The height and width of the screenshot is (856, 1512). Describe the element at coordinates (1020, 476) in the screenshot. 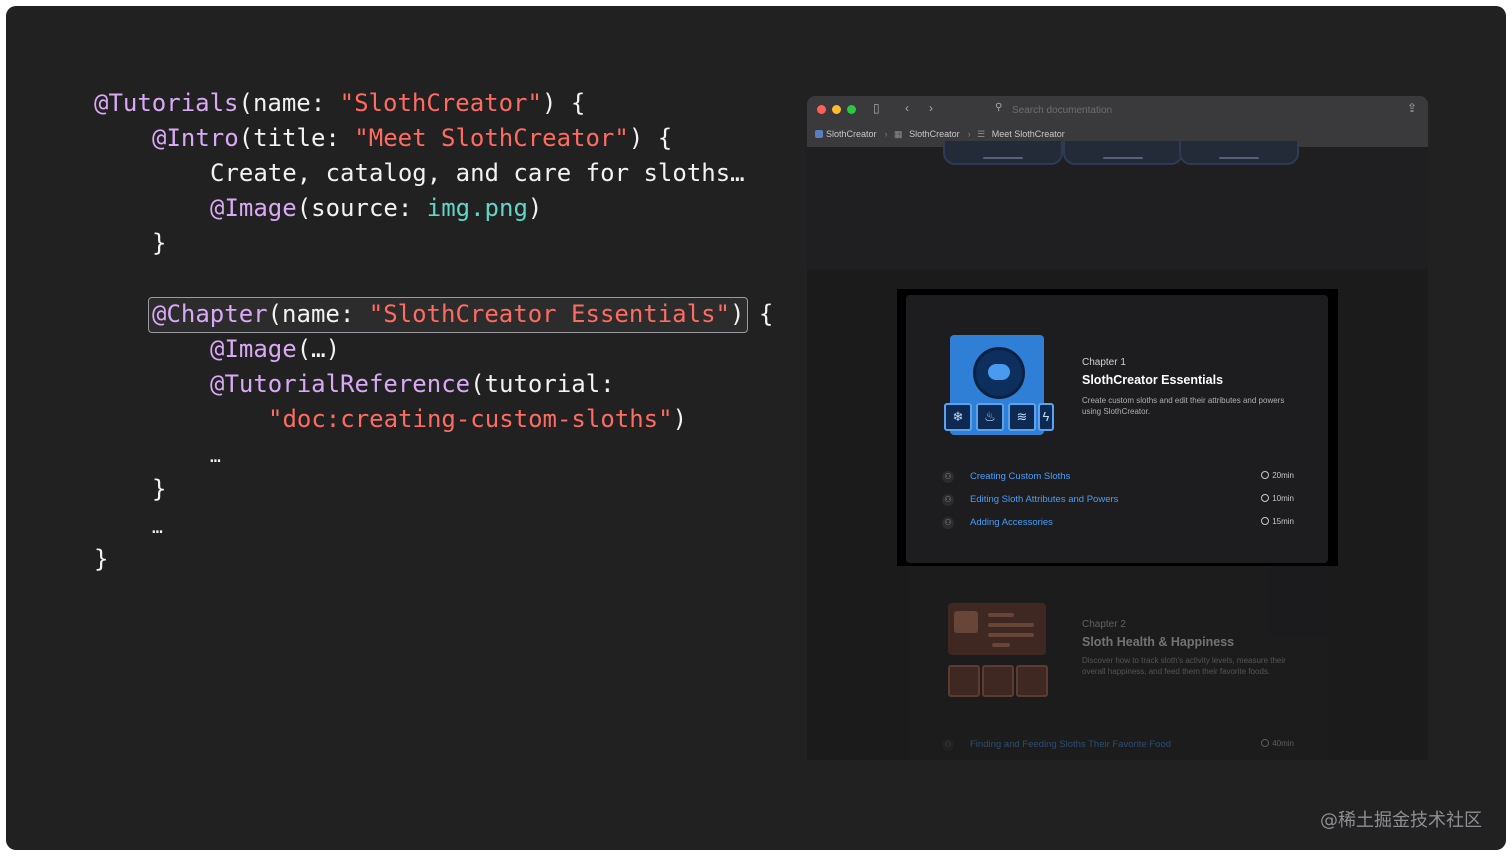

I see `tutorial-link: Creating Custom Sloths` at that location.